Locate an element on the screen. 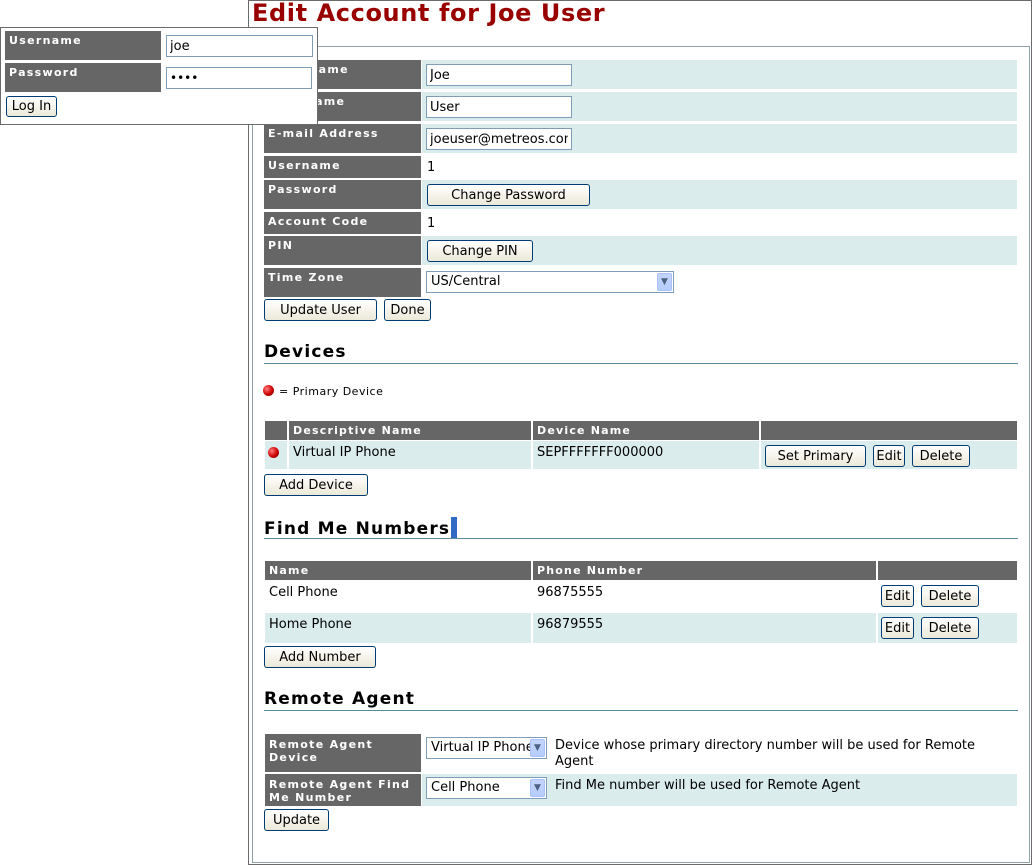 Image resolution: width=1032 pixels, height=865 pixels. find-me-name: Home Phone is located at coordinates (398, 628).